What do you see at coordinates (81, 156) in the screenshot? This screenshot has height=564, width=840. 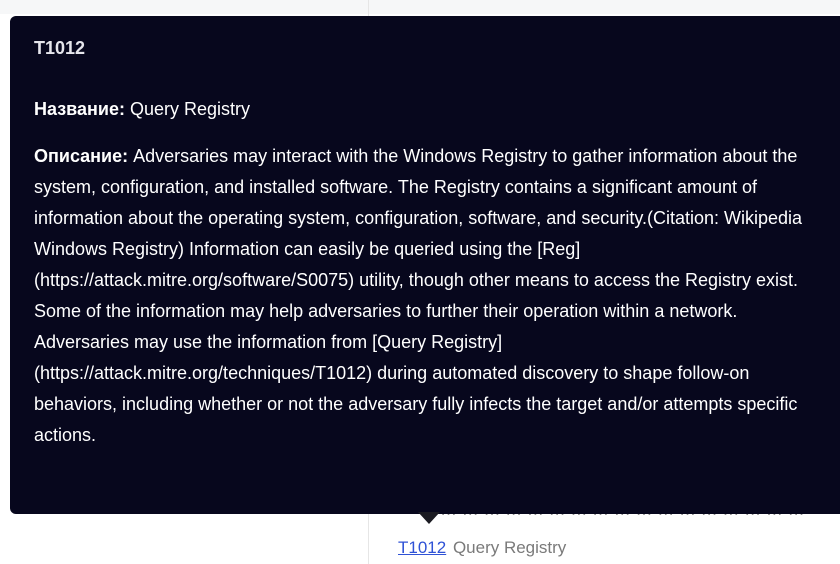 I see `tooltip-description-label: Описание:` at bounding box center [81, 156].